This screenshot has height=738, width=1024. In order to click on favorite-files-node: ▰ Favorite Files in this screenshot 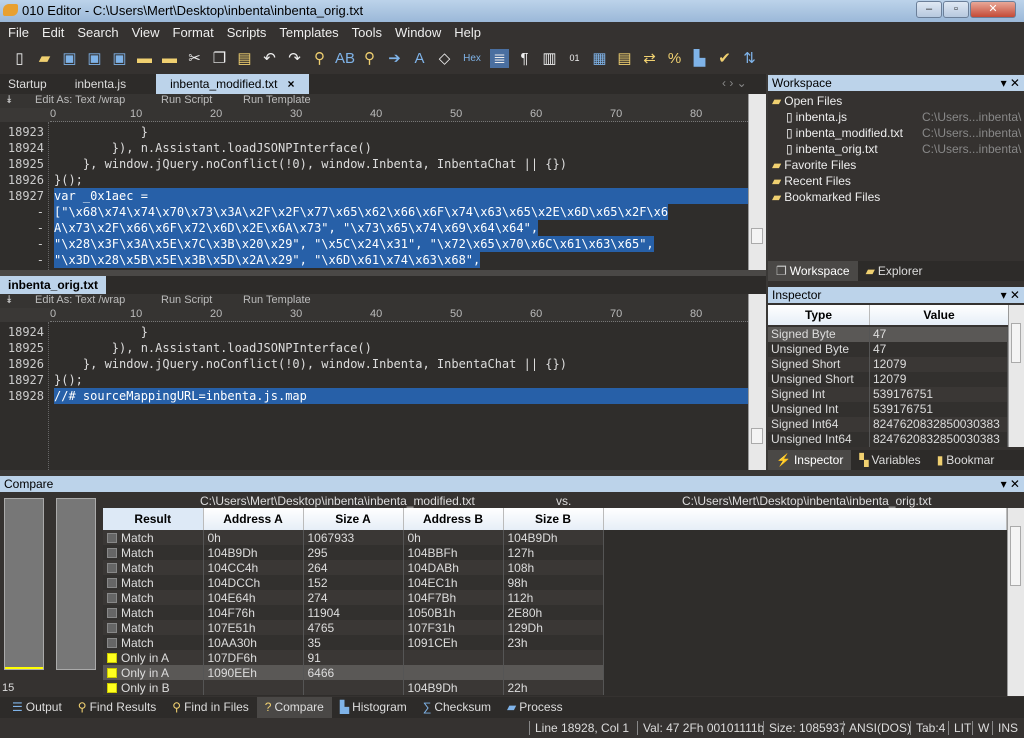, I will do `click(814, 165)`.